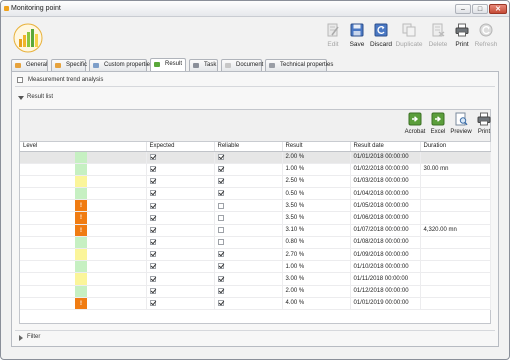  Describe the element at coordinates (255, 98) in the screenshot. I see `result-list-header: Result list` at that location.